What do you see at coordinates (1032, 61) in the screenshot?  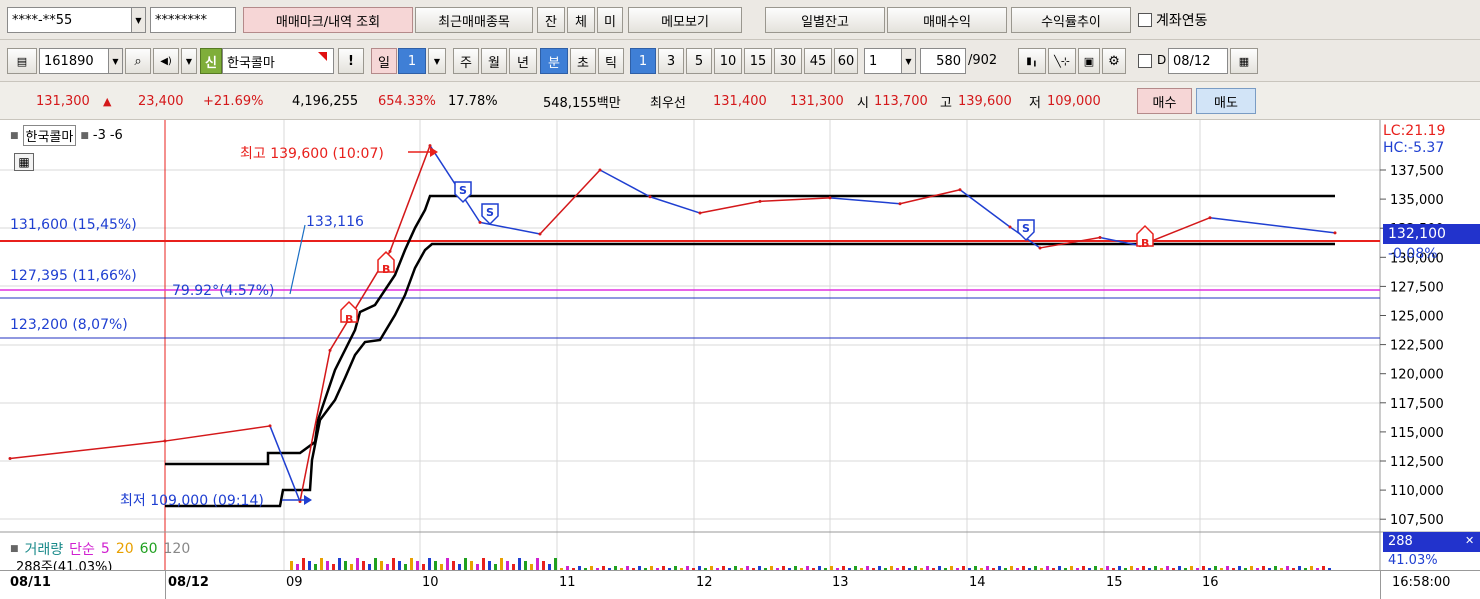 I see `candle-type-icon: ▮╻` at bounding box center [1032, 61].